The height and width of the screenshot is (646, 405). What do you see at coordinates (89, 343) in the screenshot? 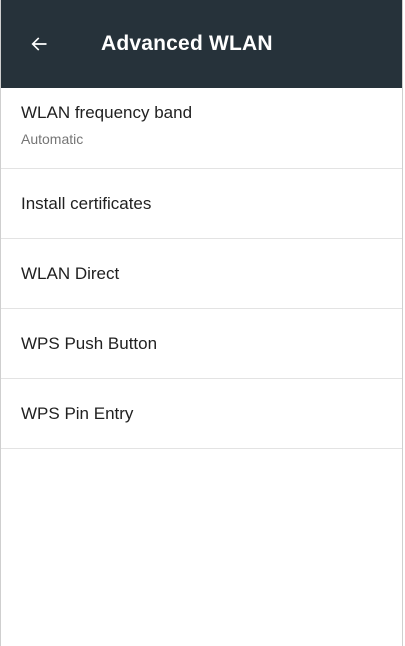
I see `setting-title: WPS Push Button` at bounding box center [89, 343].